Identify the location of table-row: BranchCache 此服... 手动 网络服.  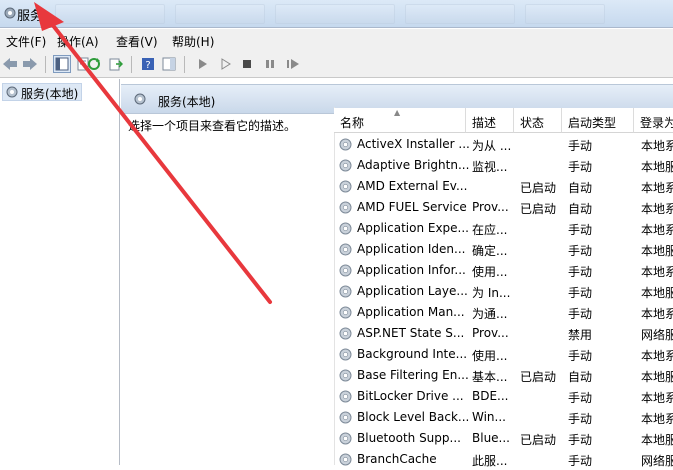
(503, 459).